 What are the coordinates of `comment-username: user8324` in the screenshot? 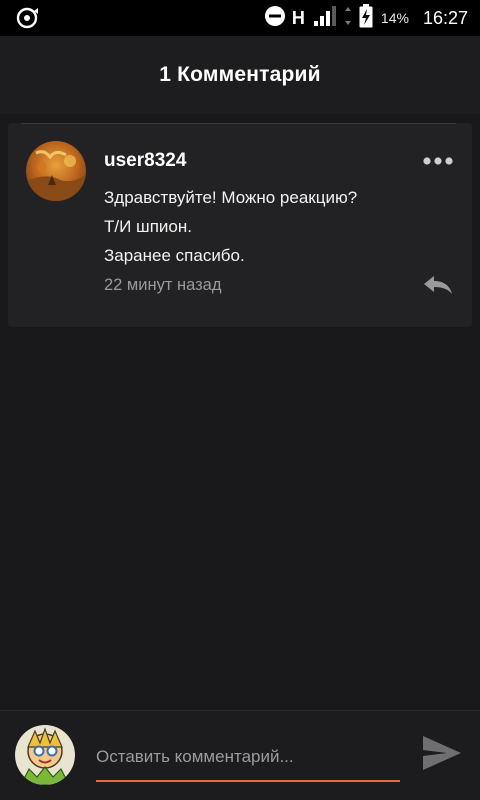 It's located at (145, 161).